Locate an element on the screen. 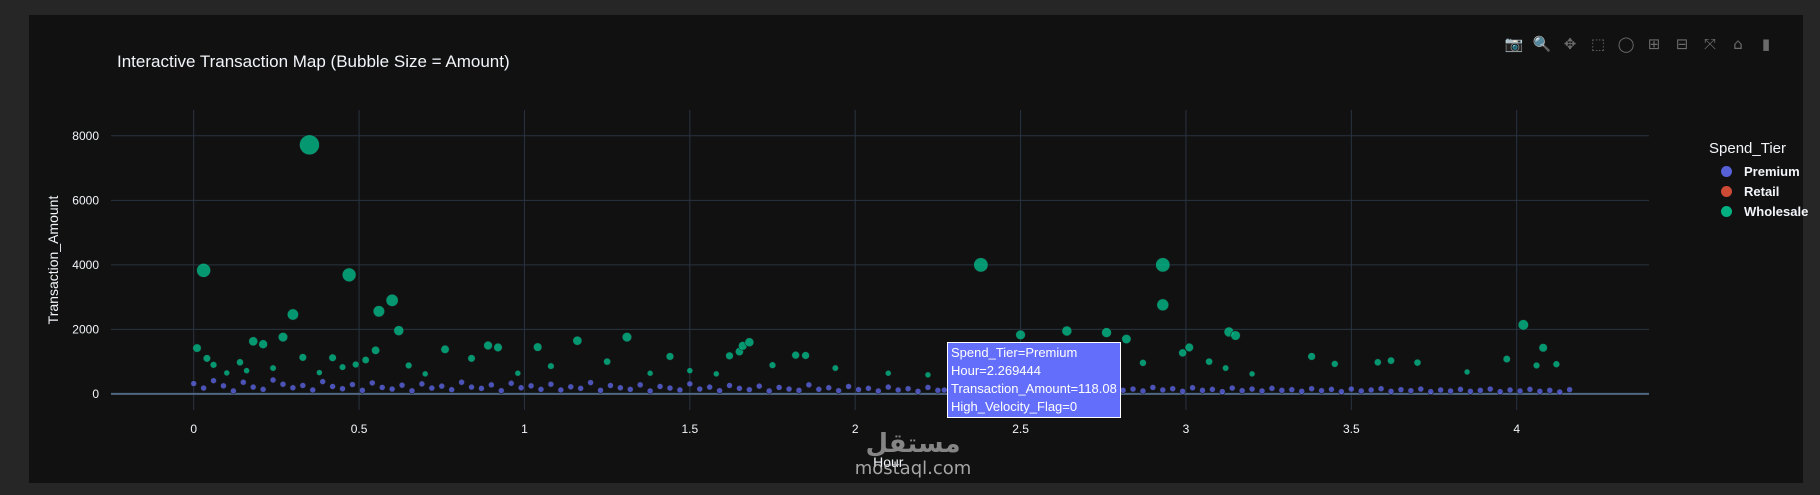 The height and width of the screenshot is (495, 1820). camera-icon: 📷 is located at coordinates (1514, 44).